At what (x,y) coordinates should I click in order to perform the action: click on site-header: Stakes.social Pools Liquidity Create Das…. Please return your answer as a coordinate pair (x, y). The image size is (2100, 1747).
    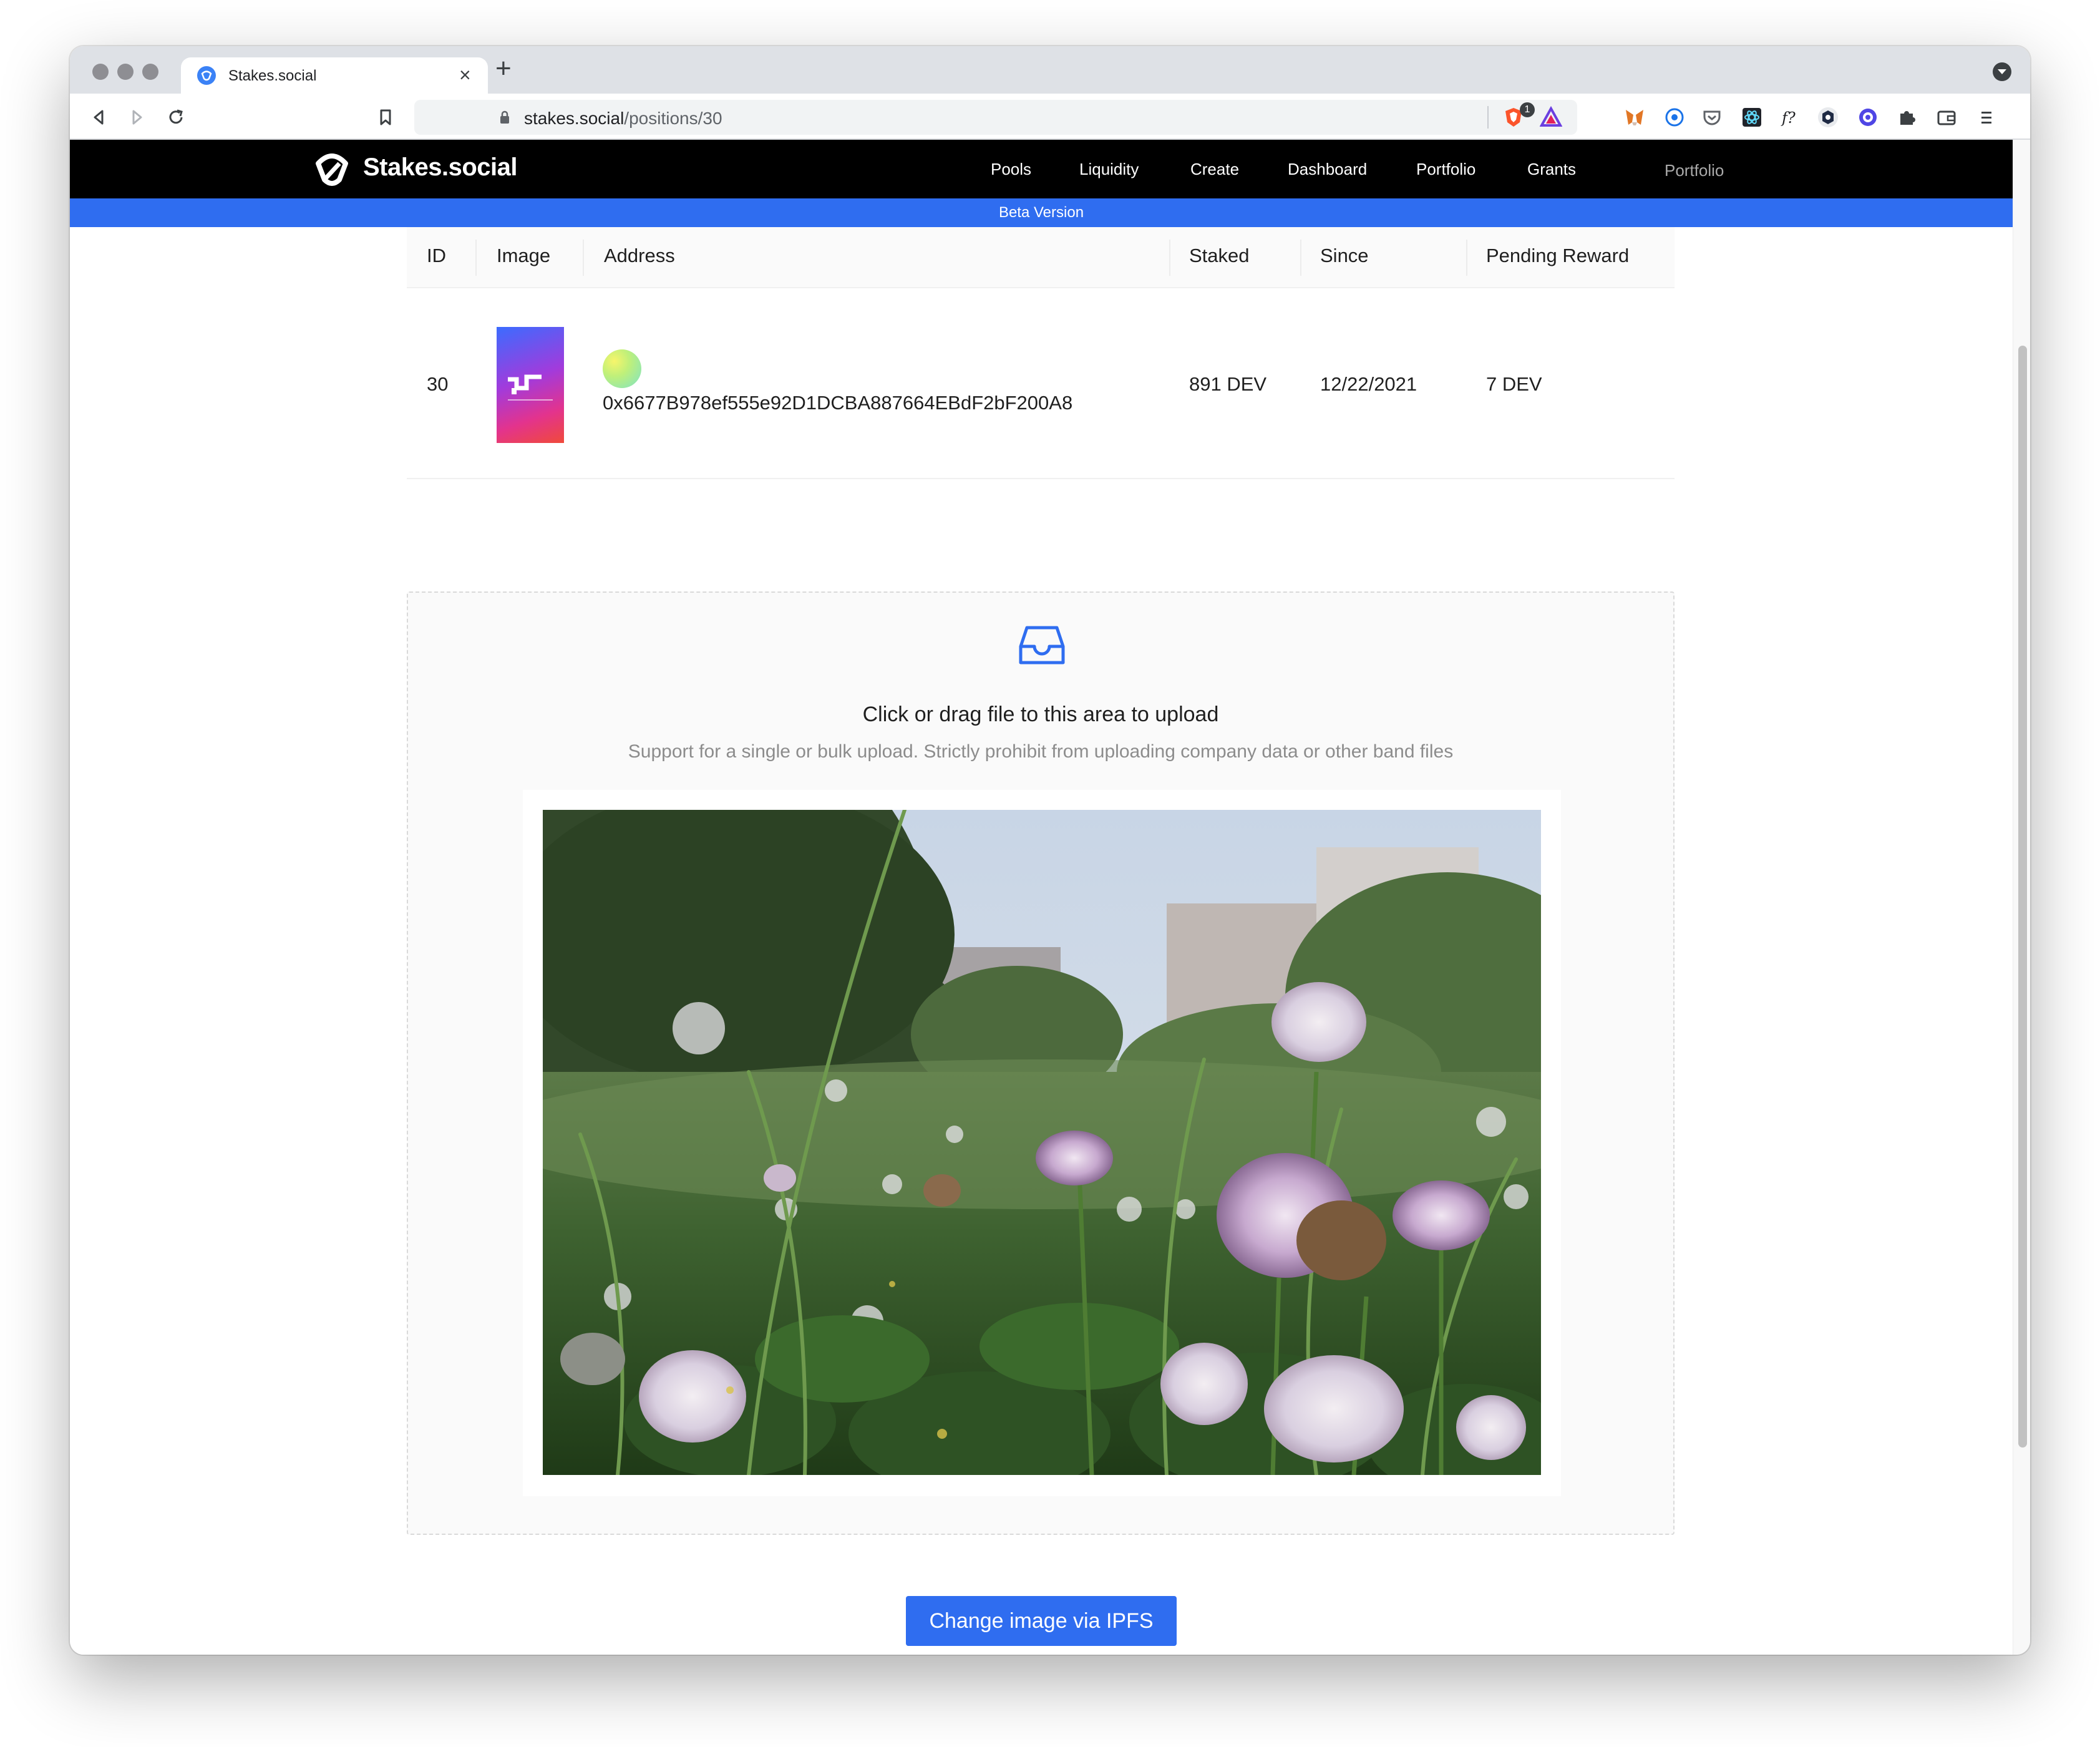
    Looking at the image, I should click on (1041, 169).